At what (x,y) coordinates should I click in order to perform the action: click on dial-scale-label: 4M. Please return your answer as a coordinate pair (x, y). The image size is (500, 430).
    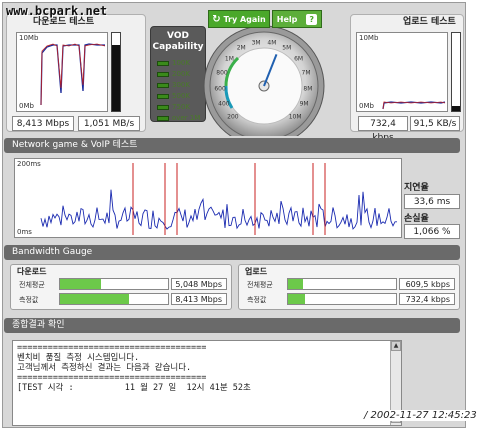
    Looking at the image, I should click on (272, 43).